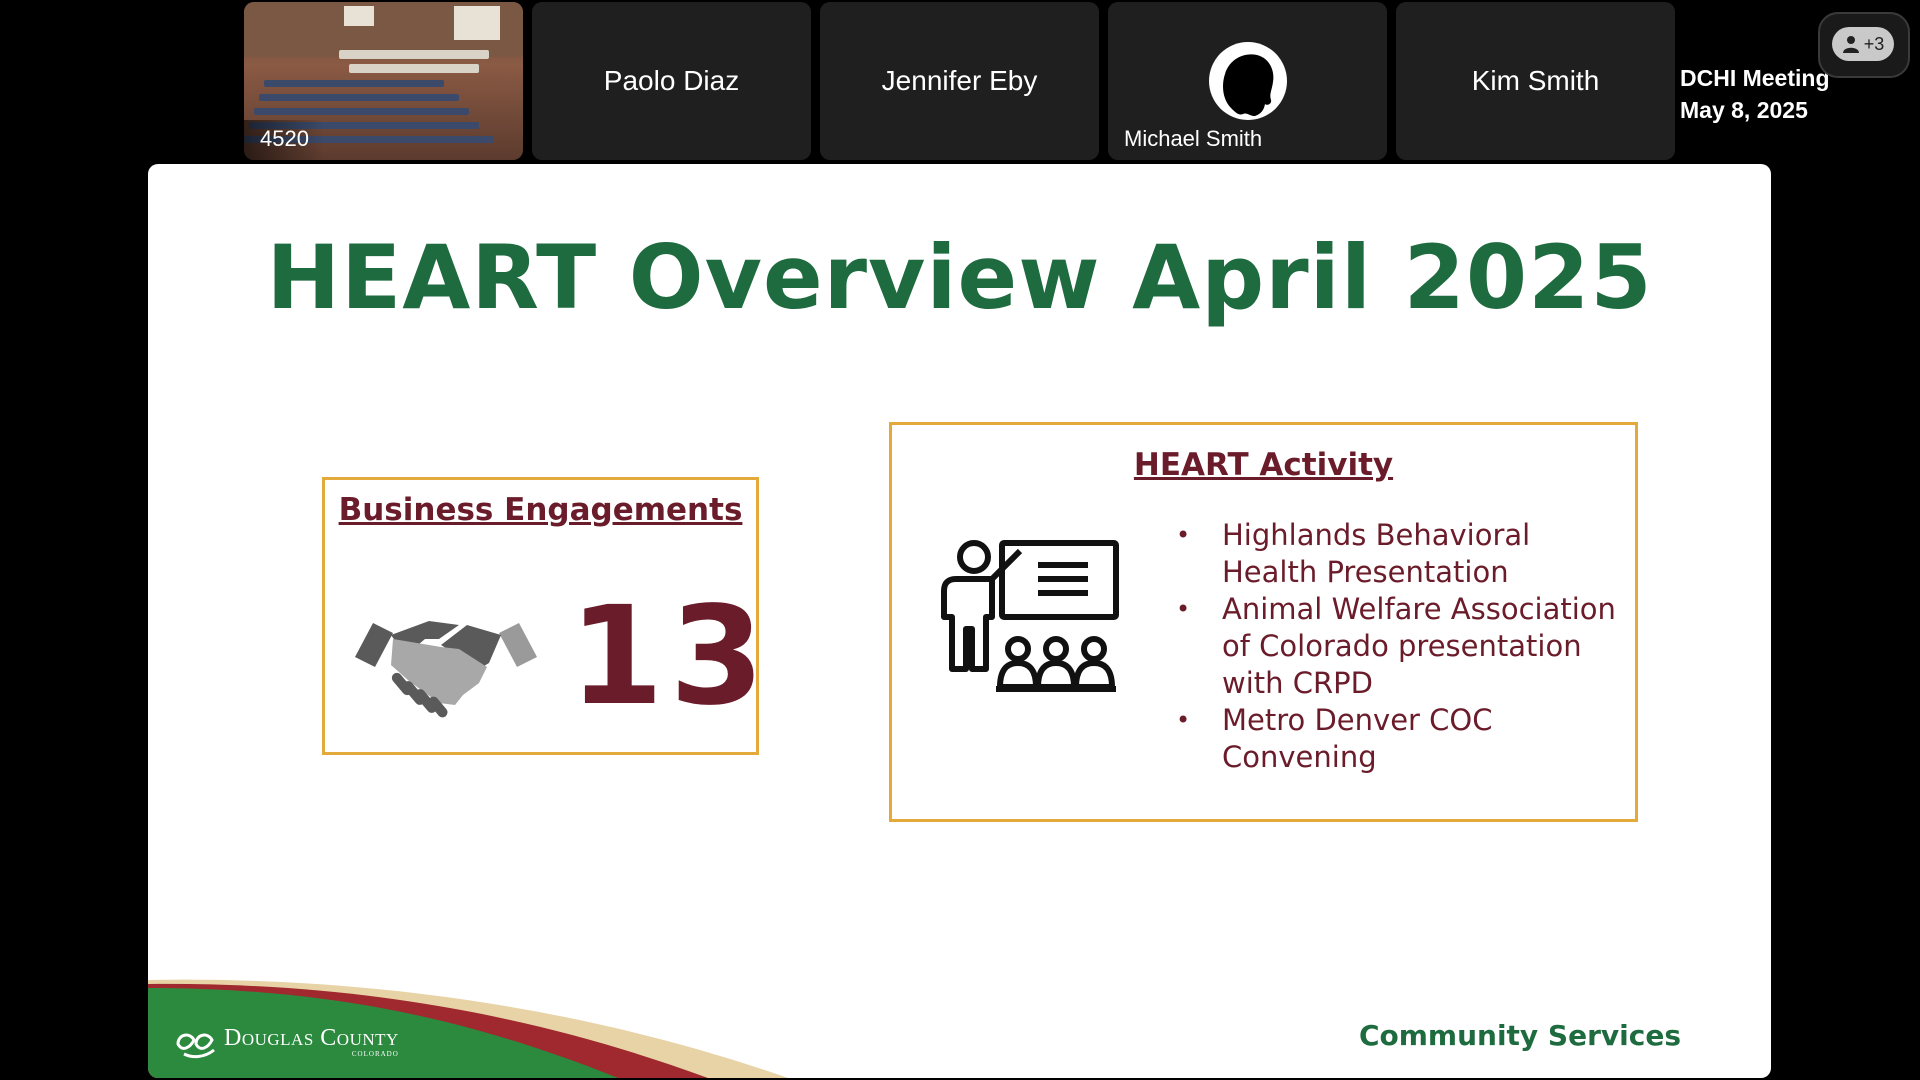 Image resolution: width=1920 pixels, height=1080 pixels. I want to click on presenter-icon, so click(1030, 616).